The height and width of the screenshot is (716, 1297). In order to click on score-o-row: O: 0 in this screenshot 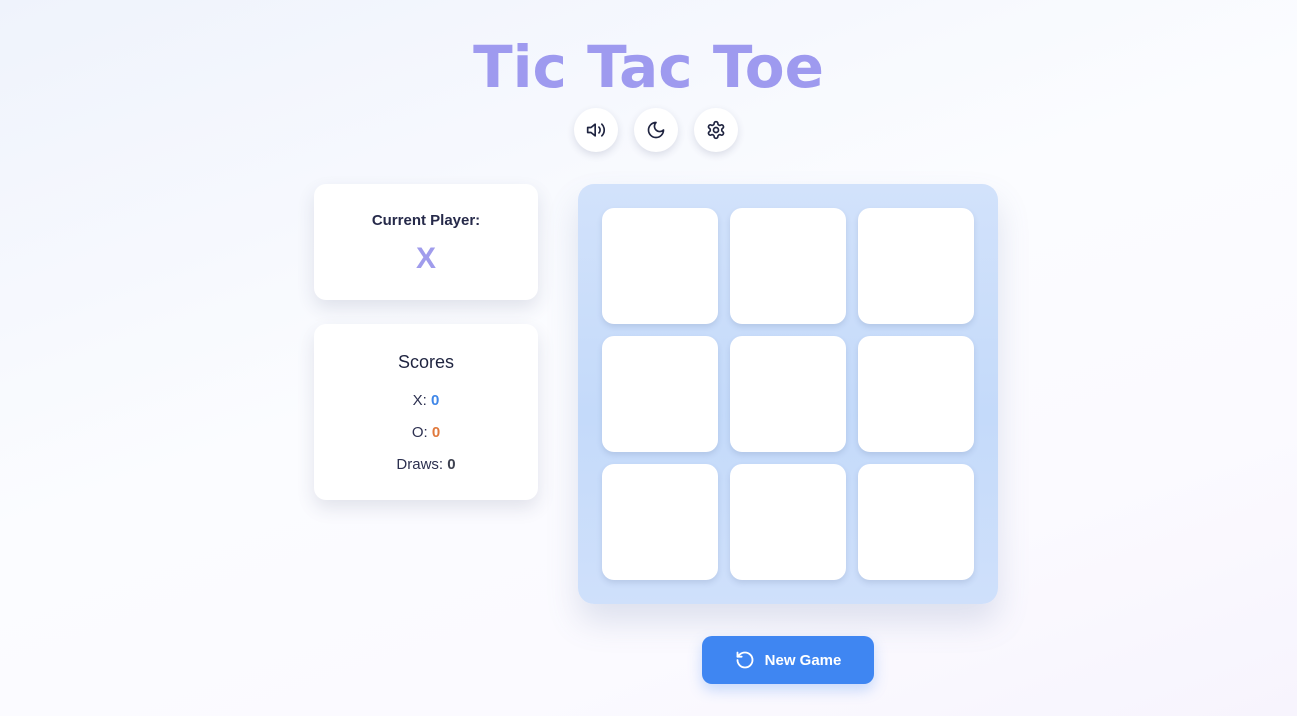, I will do `click(426, 432)`.